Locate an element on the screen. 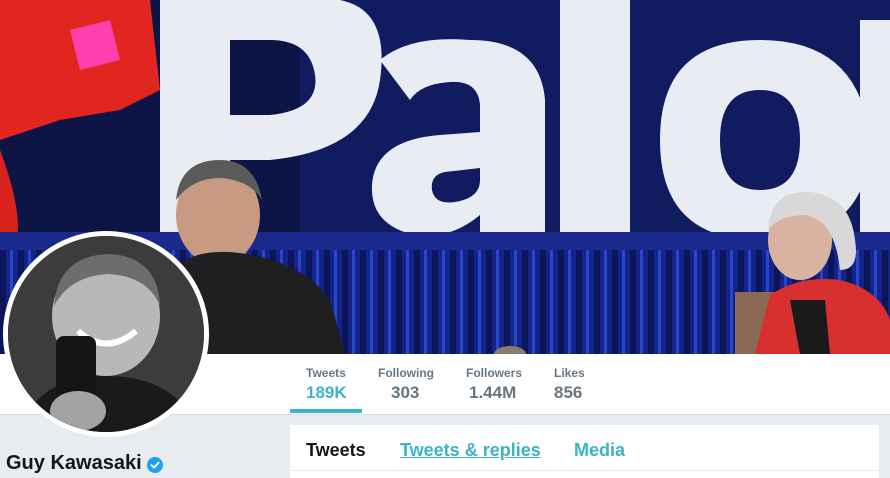 This screenshot has height=478, width=890. stat-following-value: 303 is located at coordinates (405, 392).